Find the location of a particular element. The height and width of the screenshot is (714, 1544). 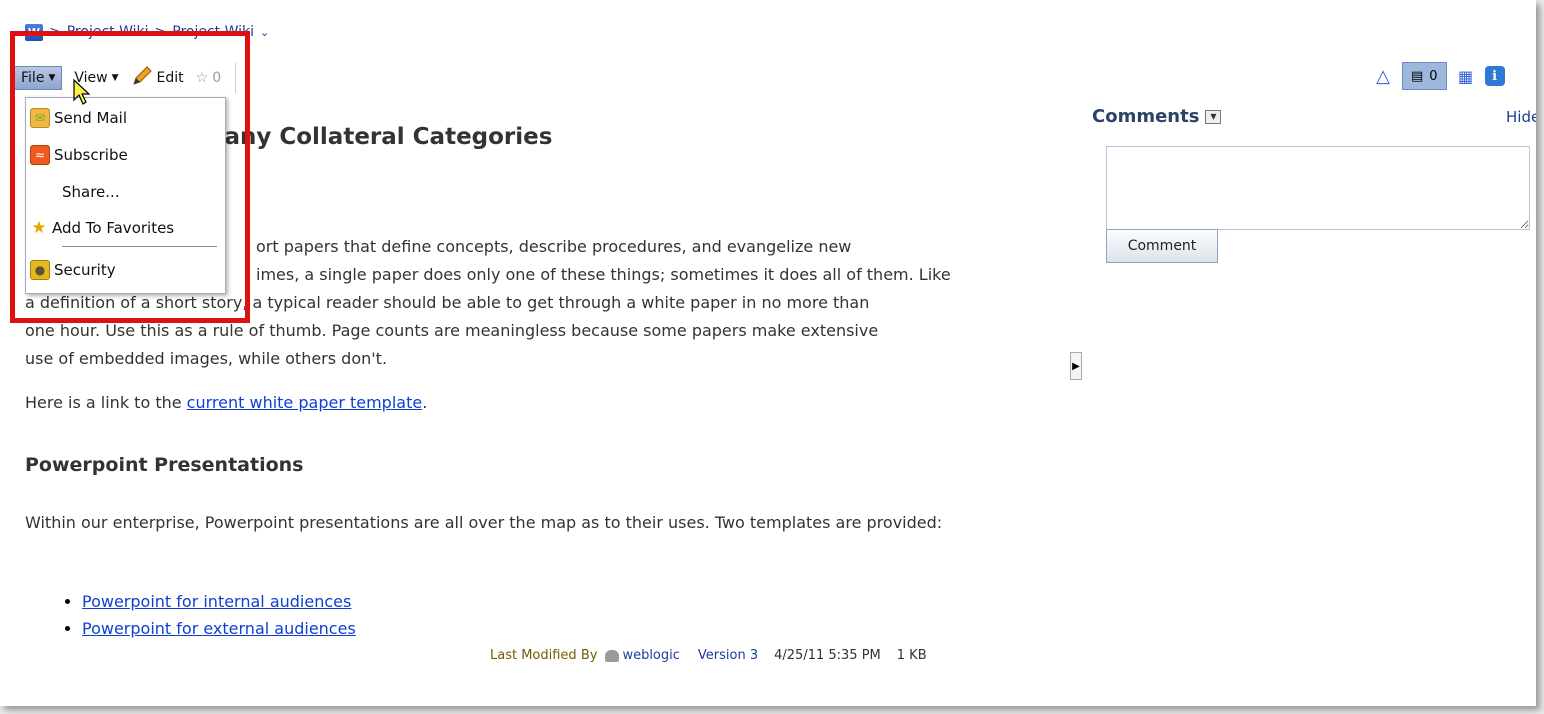

comments-toggle-button: ▤ 0 is located at coordinates (1424, 76).